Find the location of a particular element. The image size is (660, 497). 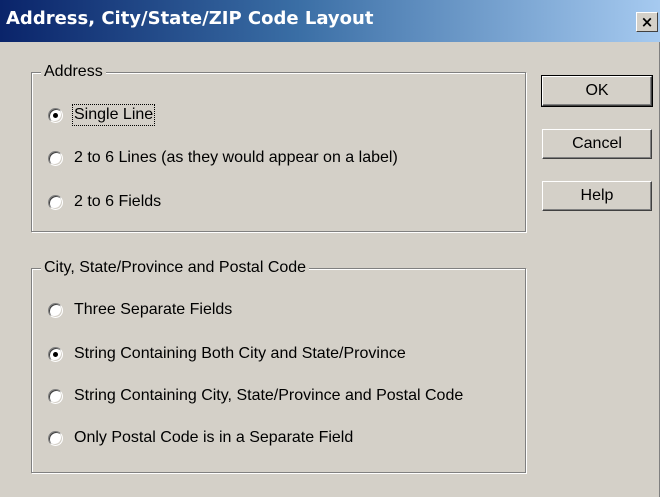

help-button: Help is located at coordinates (597, 196).